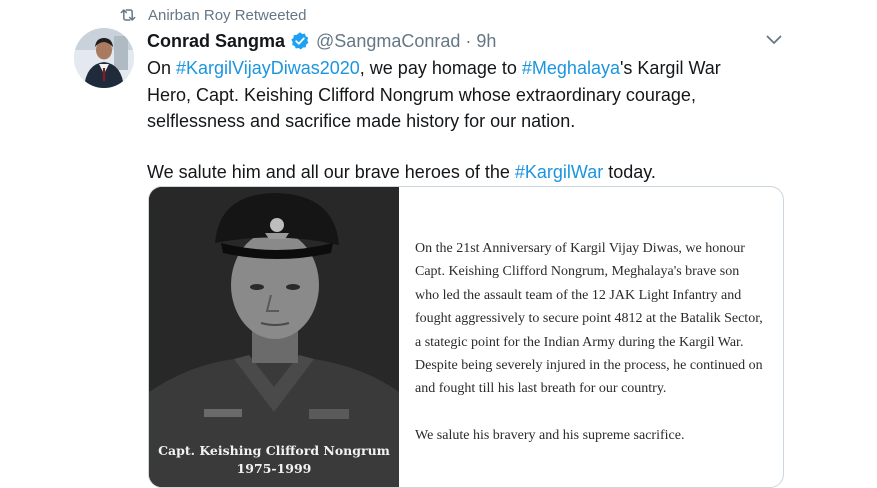 Image resolution: width=877 pixels, height=488 pixels. What do you see at coordinates (388, 41) in the screenshot?
I see `author-handle: @SangmaConrad` at bounding box center [388, 41].